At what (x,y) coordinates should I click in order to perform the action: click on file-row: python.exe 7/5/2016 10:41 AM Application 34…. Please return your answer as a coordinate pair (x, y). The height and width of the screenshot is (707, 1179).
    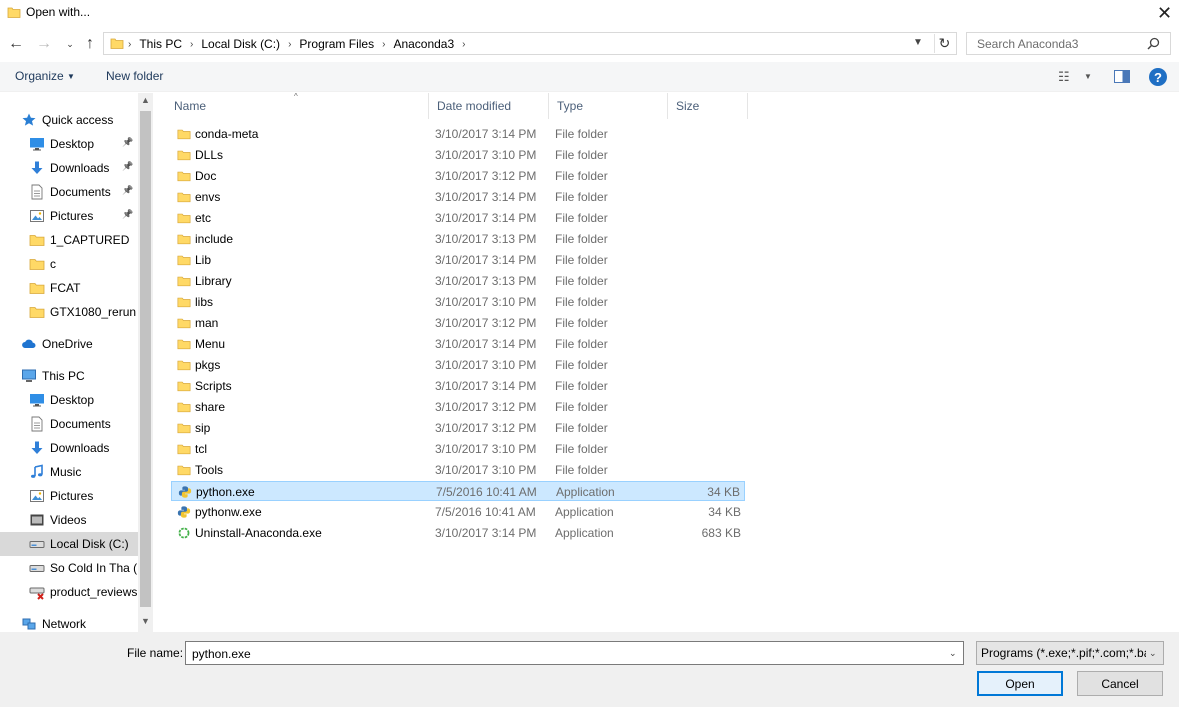
    Looking at the image, I should click on (458, 491).